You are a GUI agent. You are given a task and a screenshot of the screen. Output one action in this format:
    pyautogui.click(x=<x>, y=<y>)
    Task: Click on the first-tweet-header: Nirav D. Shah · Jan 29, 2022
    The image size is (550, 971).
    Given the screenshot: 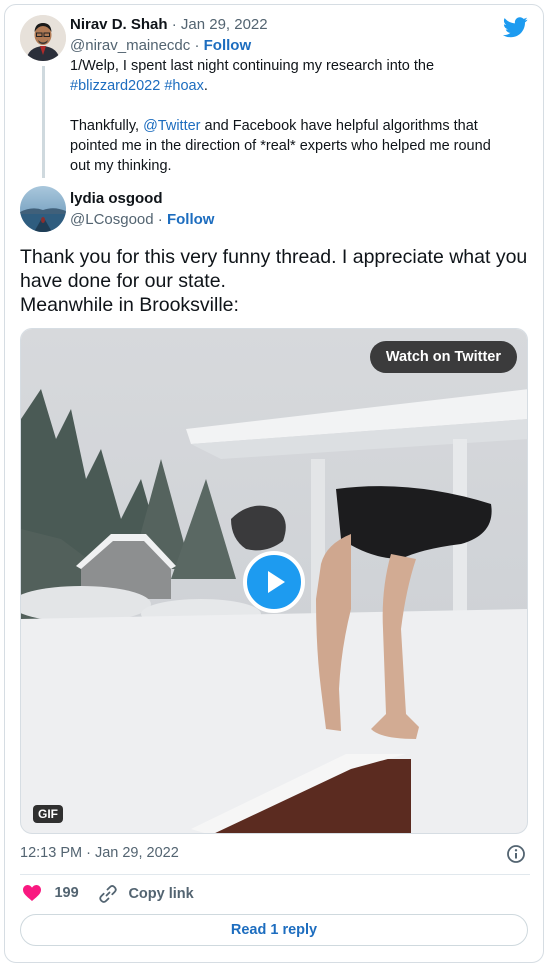 What is the action you would take?
    pyautogui.click(x=169, y=24)
    